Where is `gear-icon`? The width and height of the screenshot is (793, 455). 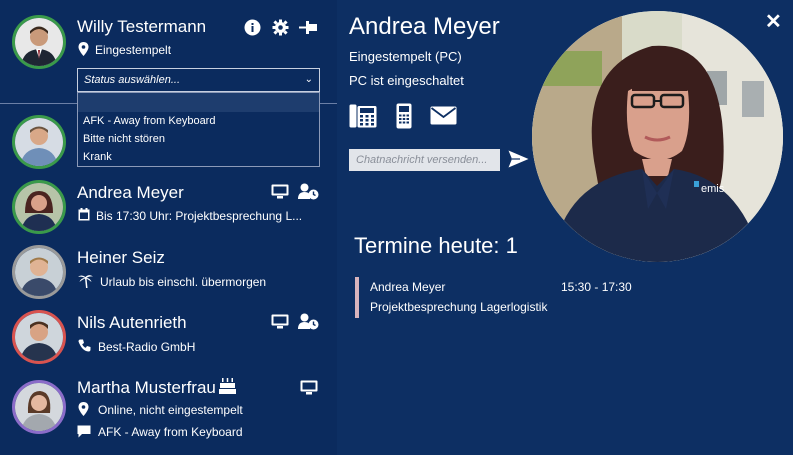
gear-icon is located at coordinates (280, 27).